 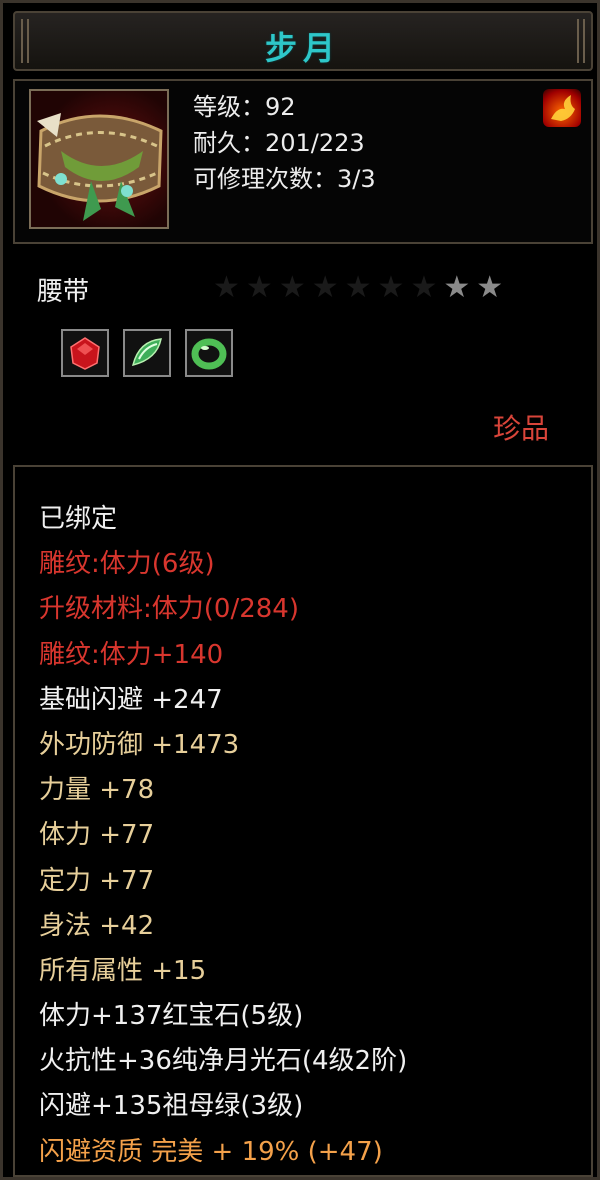 What do you see at coordinates (521, 428) in the screenshot?
I see `rarity-label: 珍品` at bounding box center [521, 428].